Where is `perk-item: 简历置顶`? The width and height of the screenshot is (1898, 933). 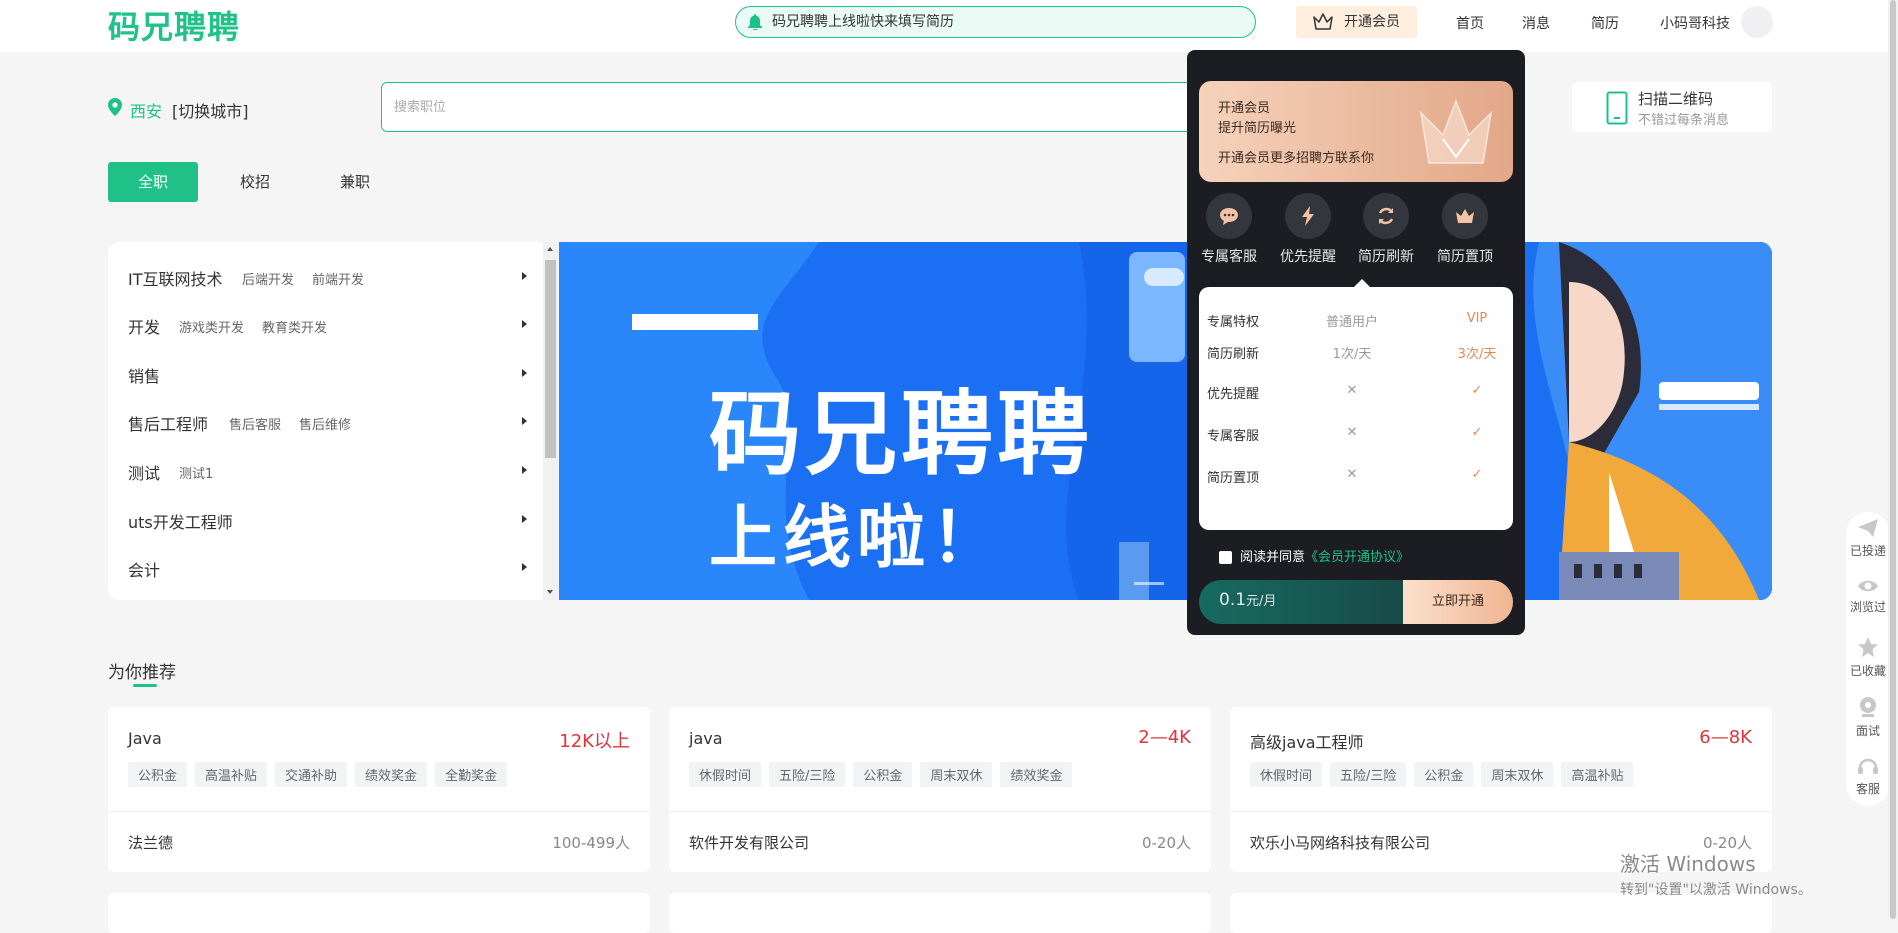 perk-item: 简历置顶 is located at coordinates (1465, 229).